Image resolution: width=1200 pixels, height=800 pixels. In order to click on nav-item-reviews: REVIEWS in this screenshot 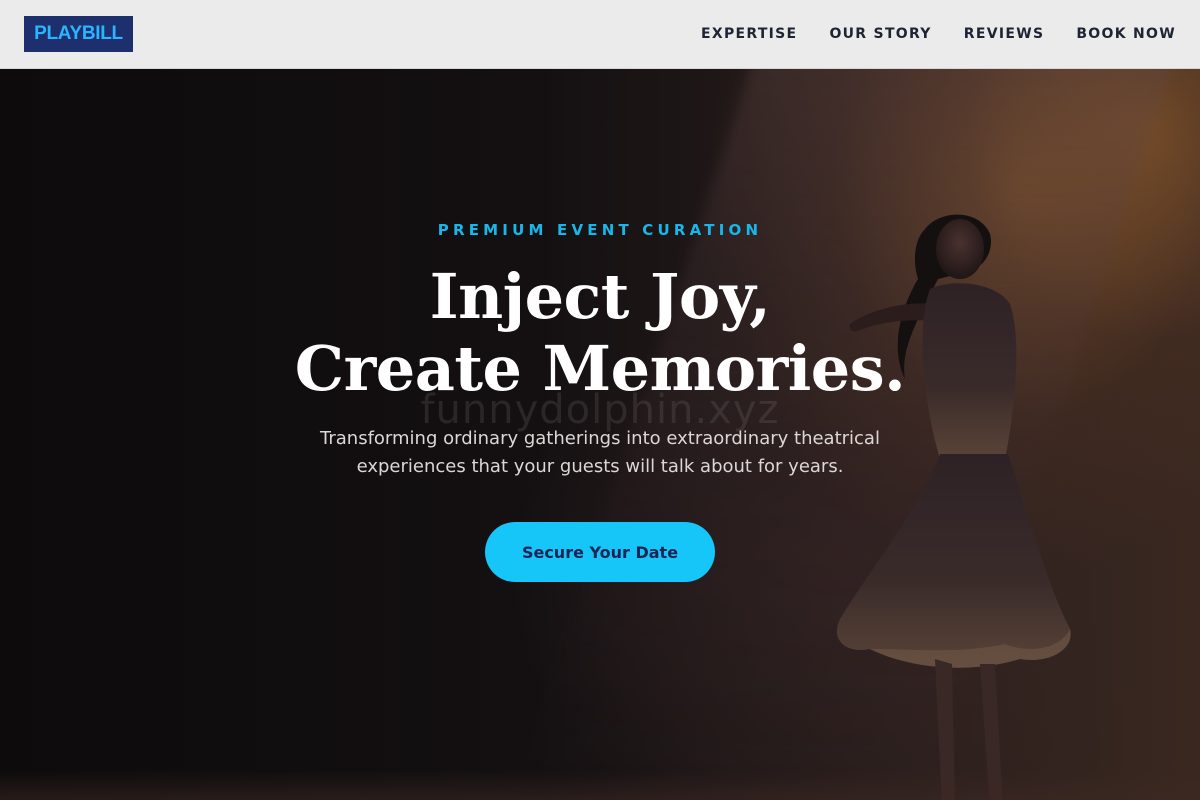, I will do `click(1004, 34)`.